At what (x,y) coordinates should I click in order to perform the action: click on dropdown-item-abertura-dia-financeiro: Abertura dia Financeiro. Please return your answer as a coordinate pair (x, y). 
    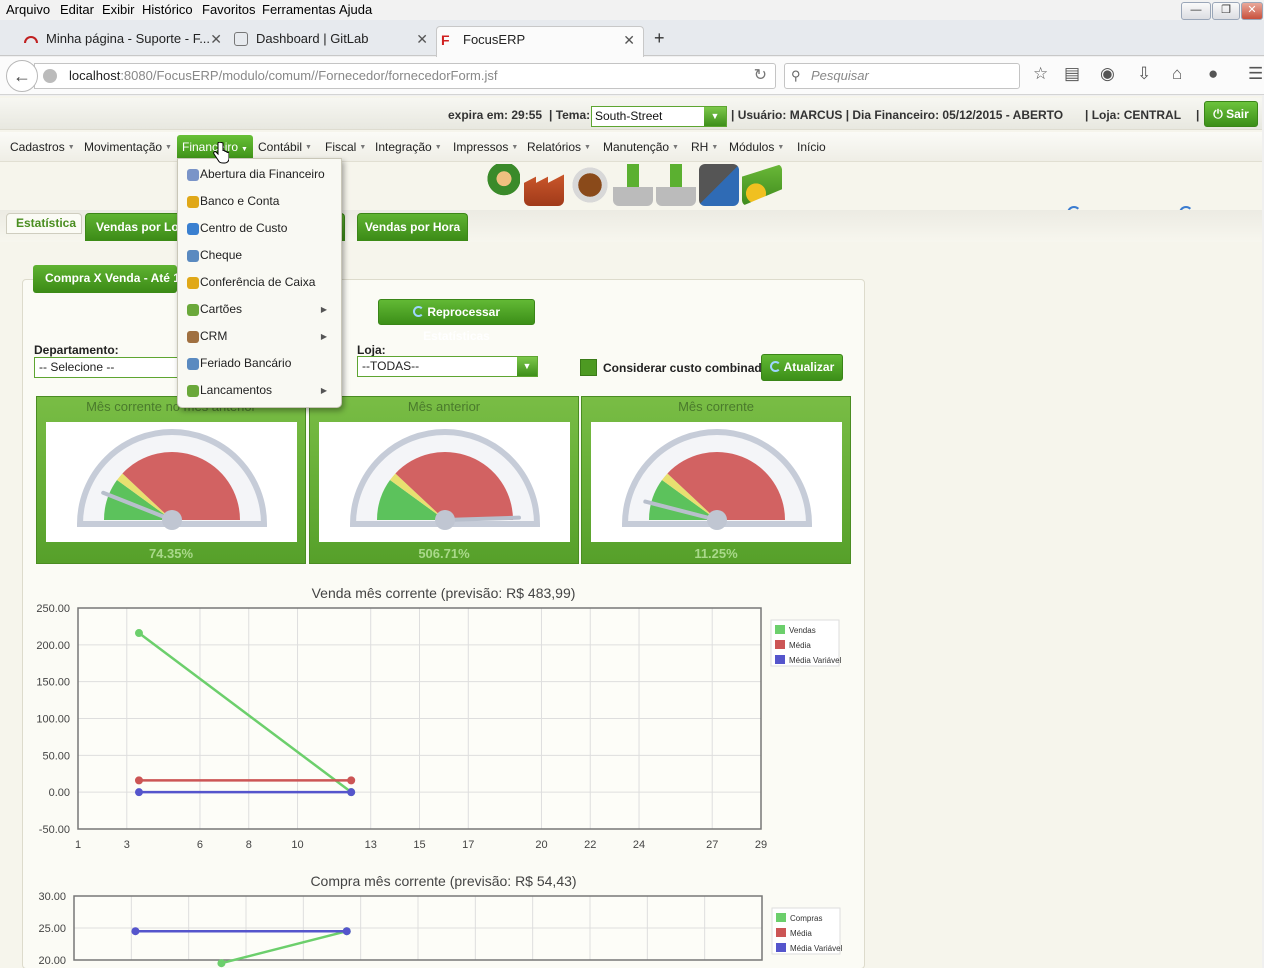
    Looking at the image, I should click on (259, 174).